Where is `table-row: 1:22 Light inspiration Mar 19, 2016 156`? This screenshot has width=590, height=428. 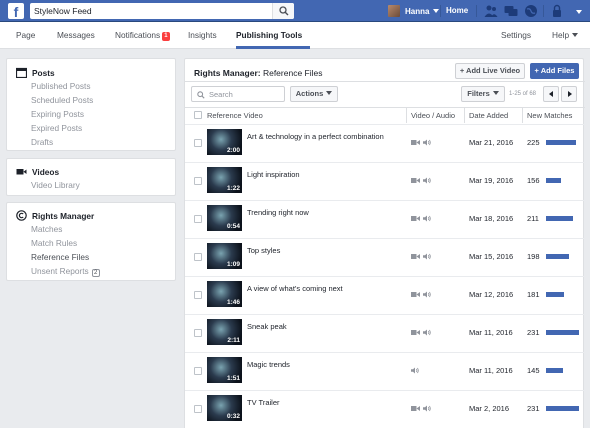 table-row: 1:22 Light inspiration Mar 19, 2016 156 is located at coordinates (385, 181).